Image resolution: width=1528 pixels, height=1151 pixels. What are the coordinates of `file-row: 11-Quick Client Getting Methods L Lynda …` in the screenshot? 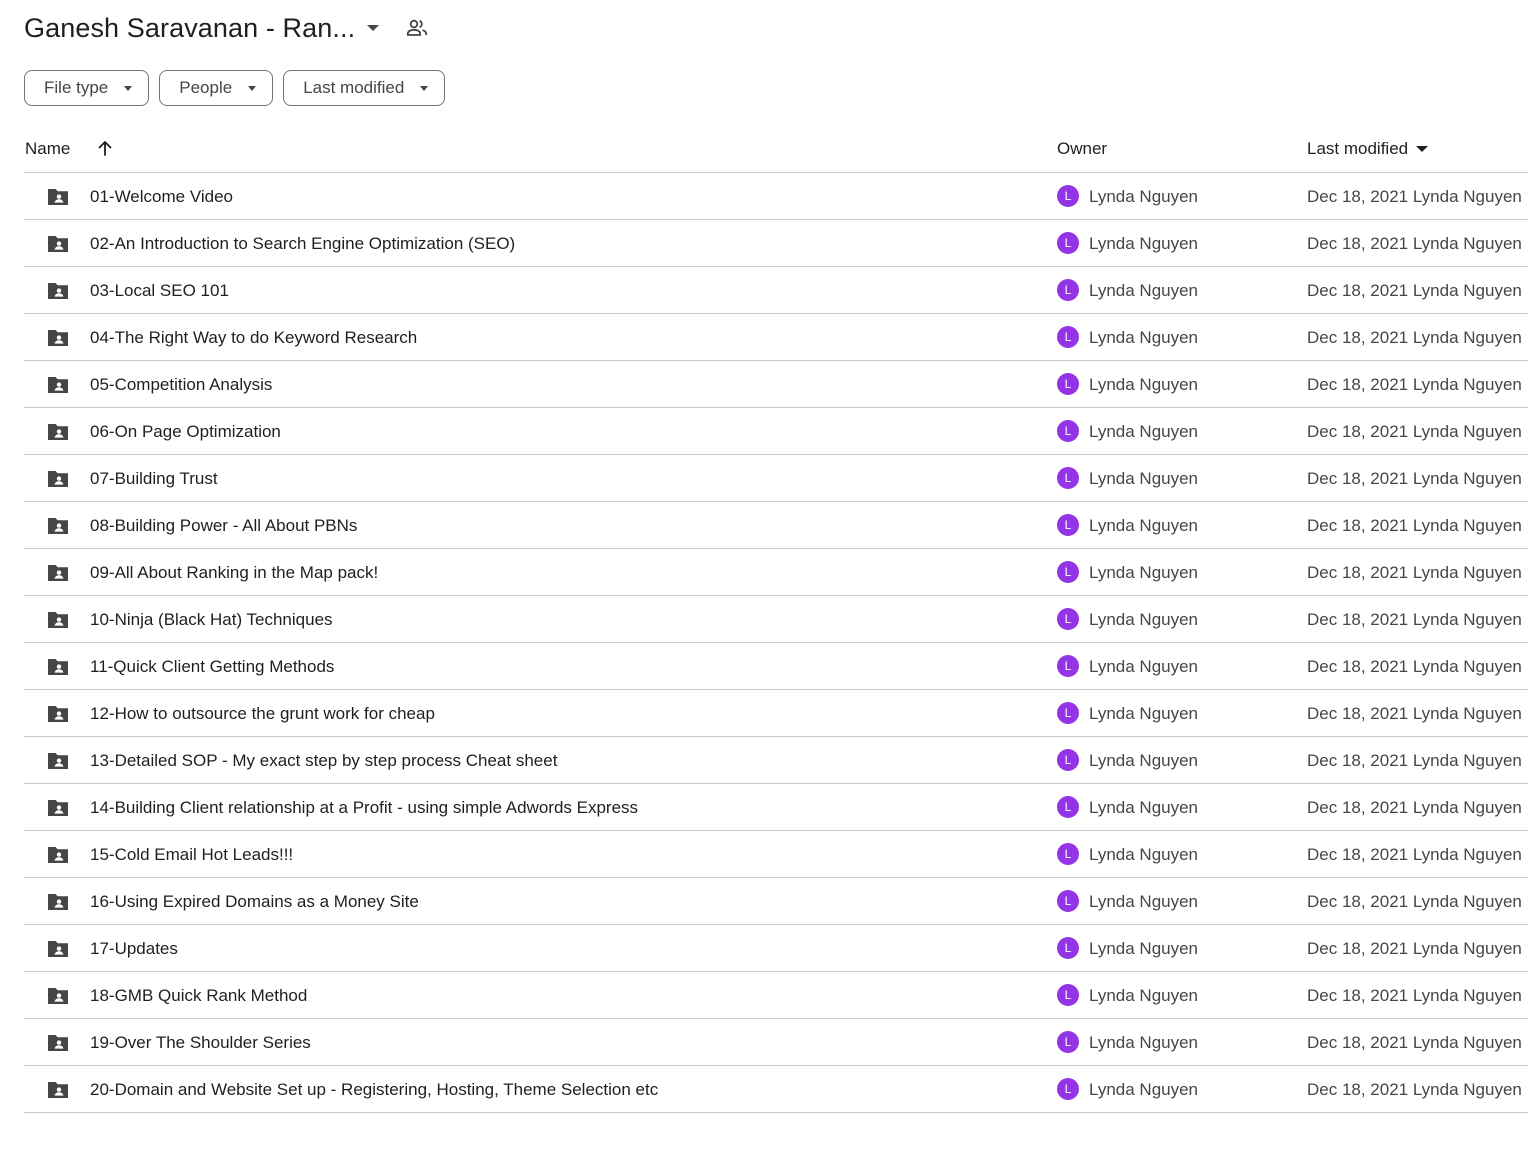 It's located at (776, 666).